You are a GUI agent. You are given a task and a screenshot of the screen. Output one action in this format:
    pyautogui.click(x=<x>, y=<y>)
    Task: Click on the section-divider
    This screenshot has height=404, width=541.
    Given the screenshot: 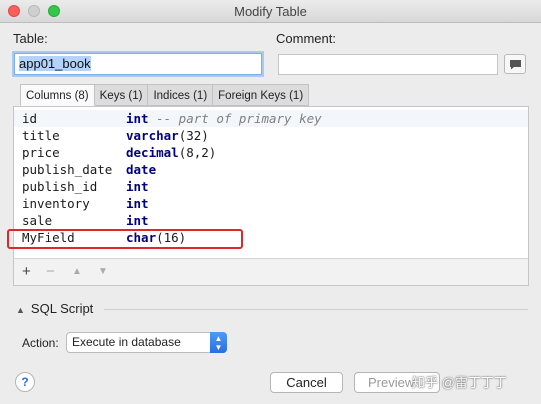 What is the action you would take?
    pyautogui.click(x=316, y=309)
    